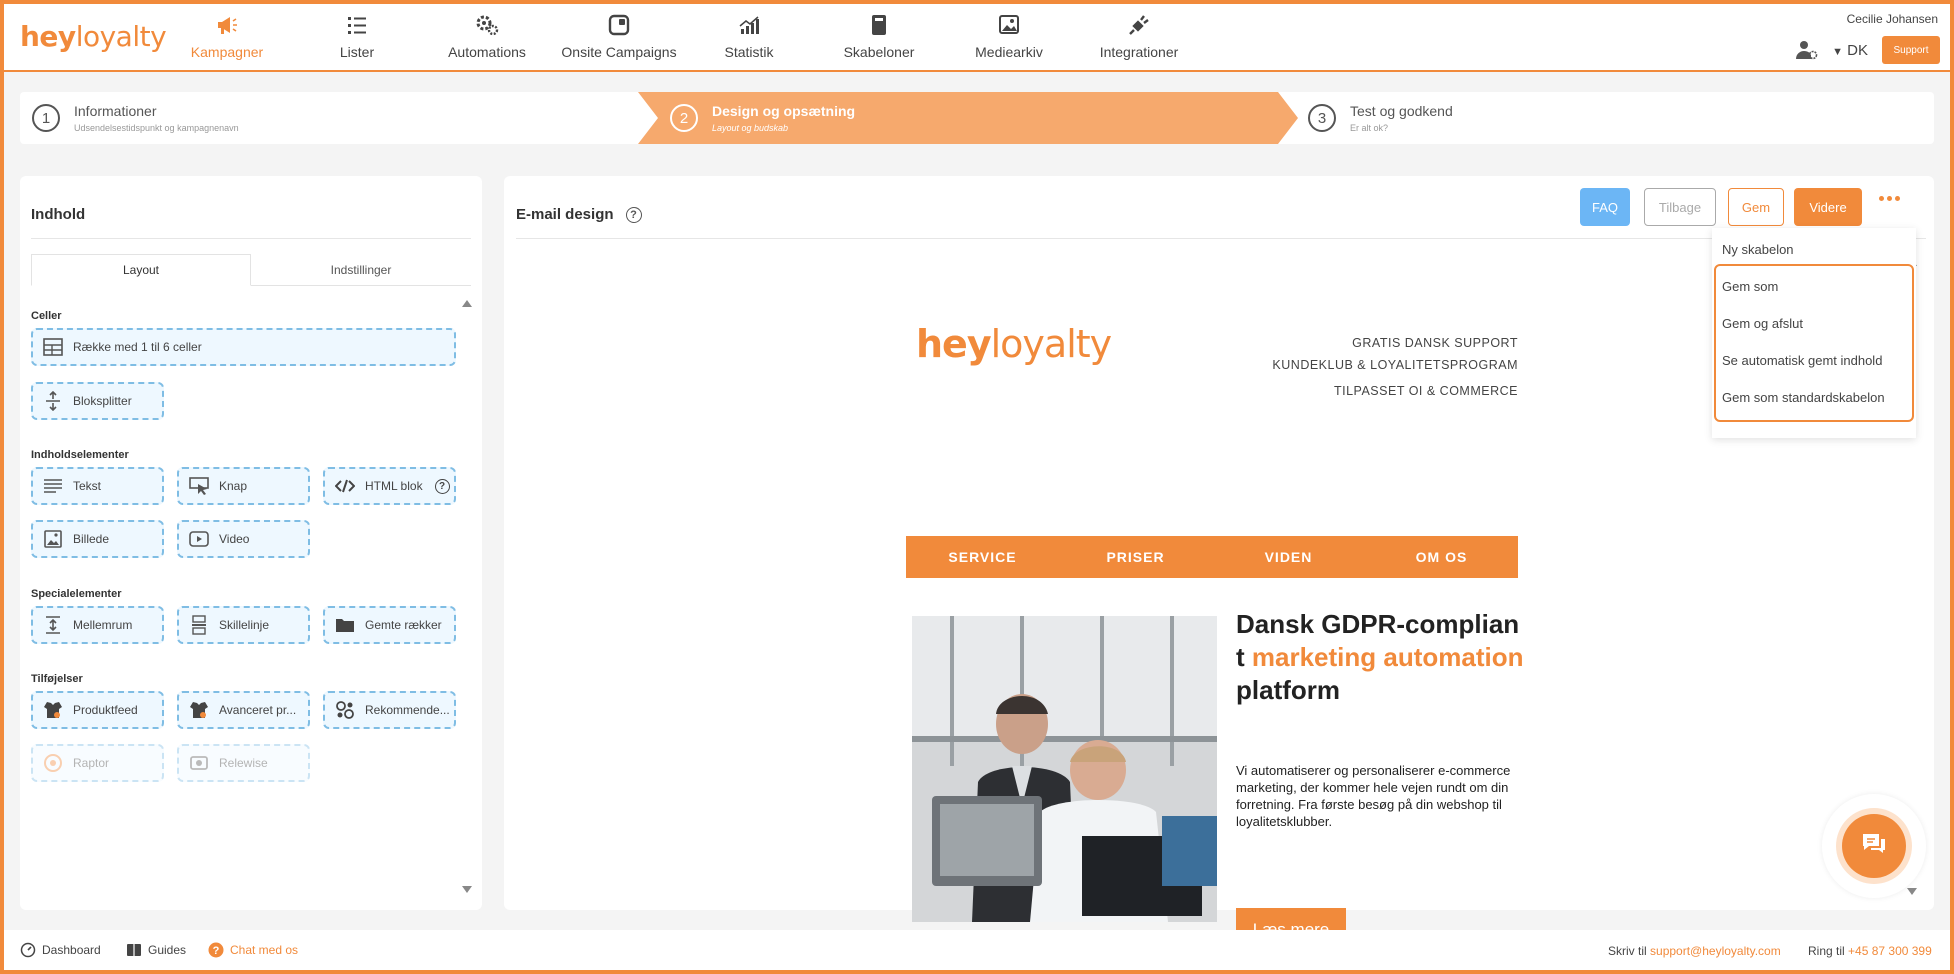 Image resolution: width=1954 pixels, height=974 pixels. What do you see at coordinates (1762, 323) in the screenshot?
I see `menu-item-gem-og-afslut: Gem og afslut` at bounding box center [1762, 323].